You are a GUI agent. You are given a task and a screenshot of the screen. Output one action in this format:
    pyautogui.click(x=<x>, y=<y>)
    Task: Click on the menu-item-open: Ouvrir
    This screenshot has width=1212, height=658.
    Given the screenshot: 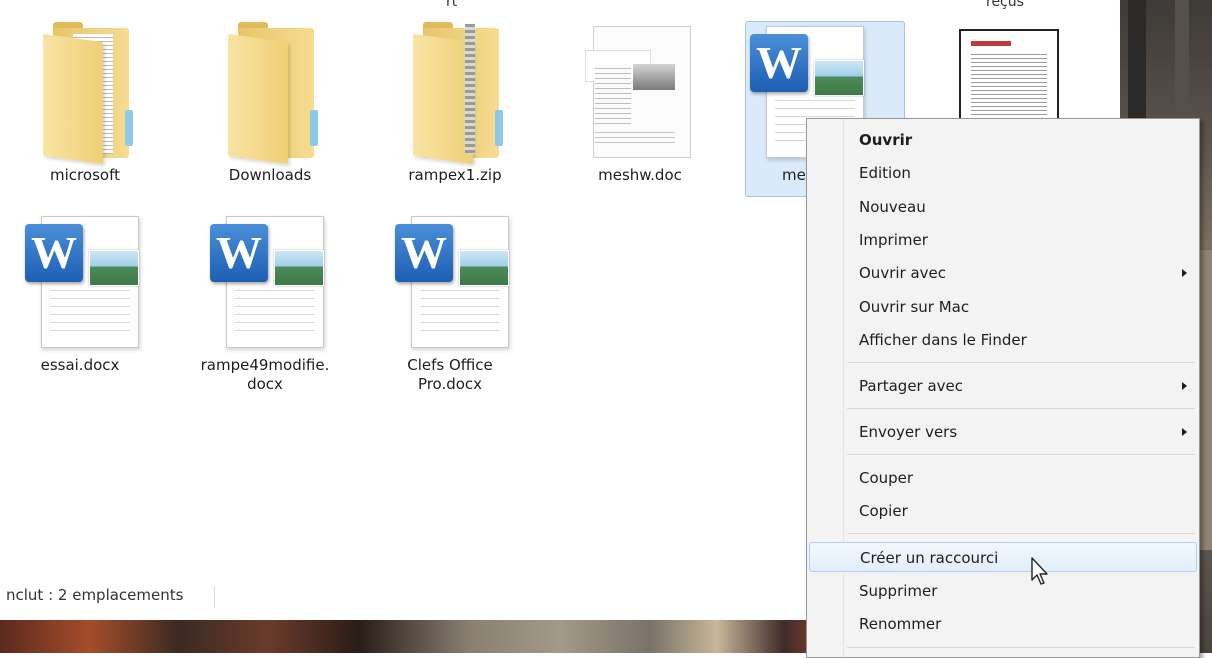 What is the action you would take?
    pyautogui.click(x=1003, y=140)
    